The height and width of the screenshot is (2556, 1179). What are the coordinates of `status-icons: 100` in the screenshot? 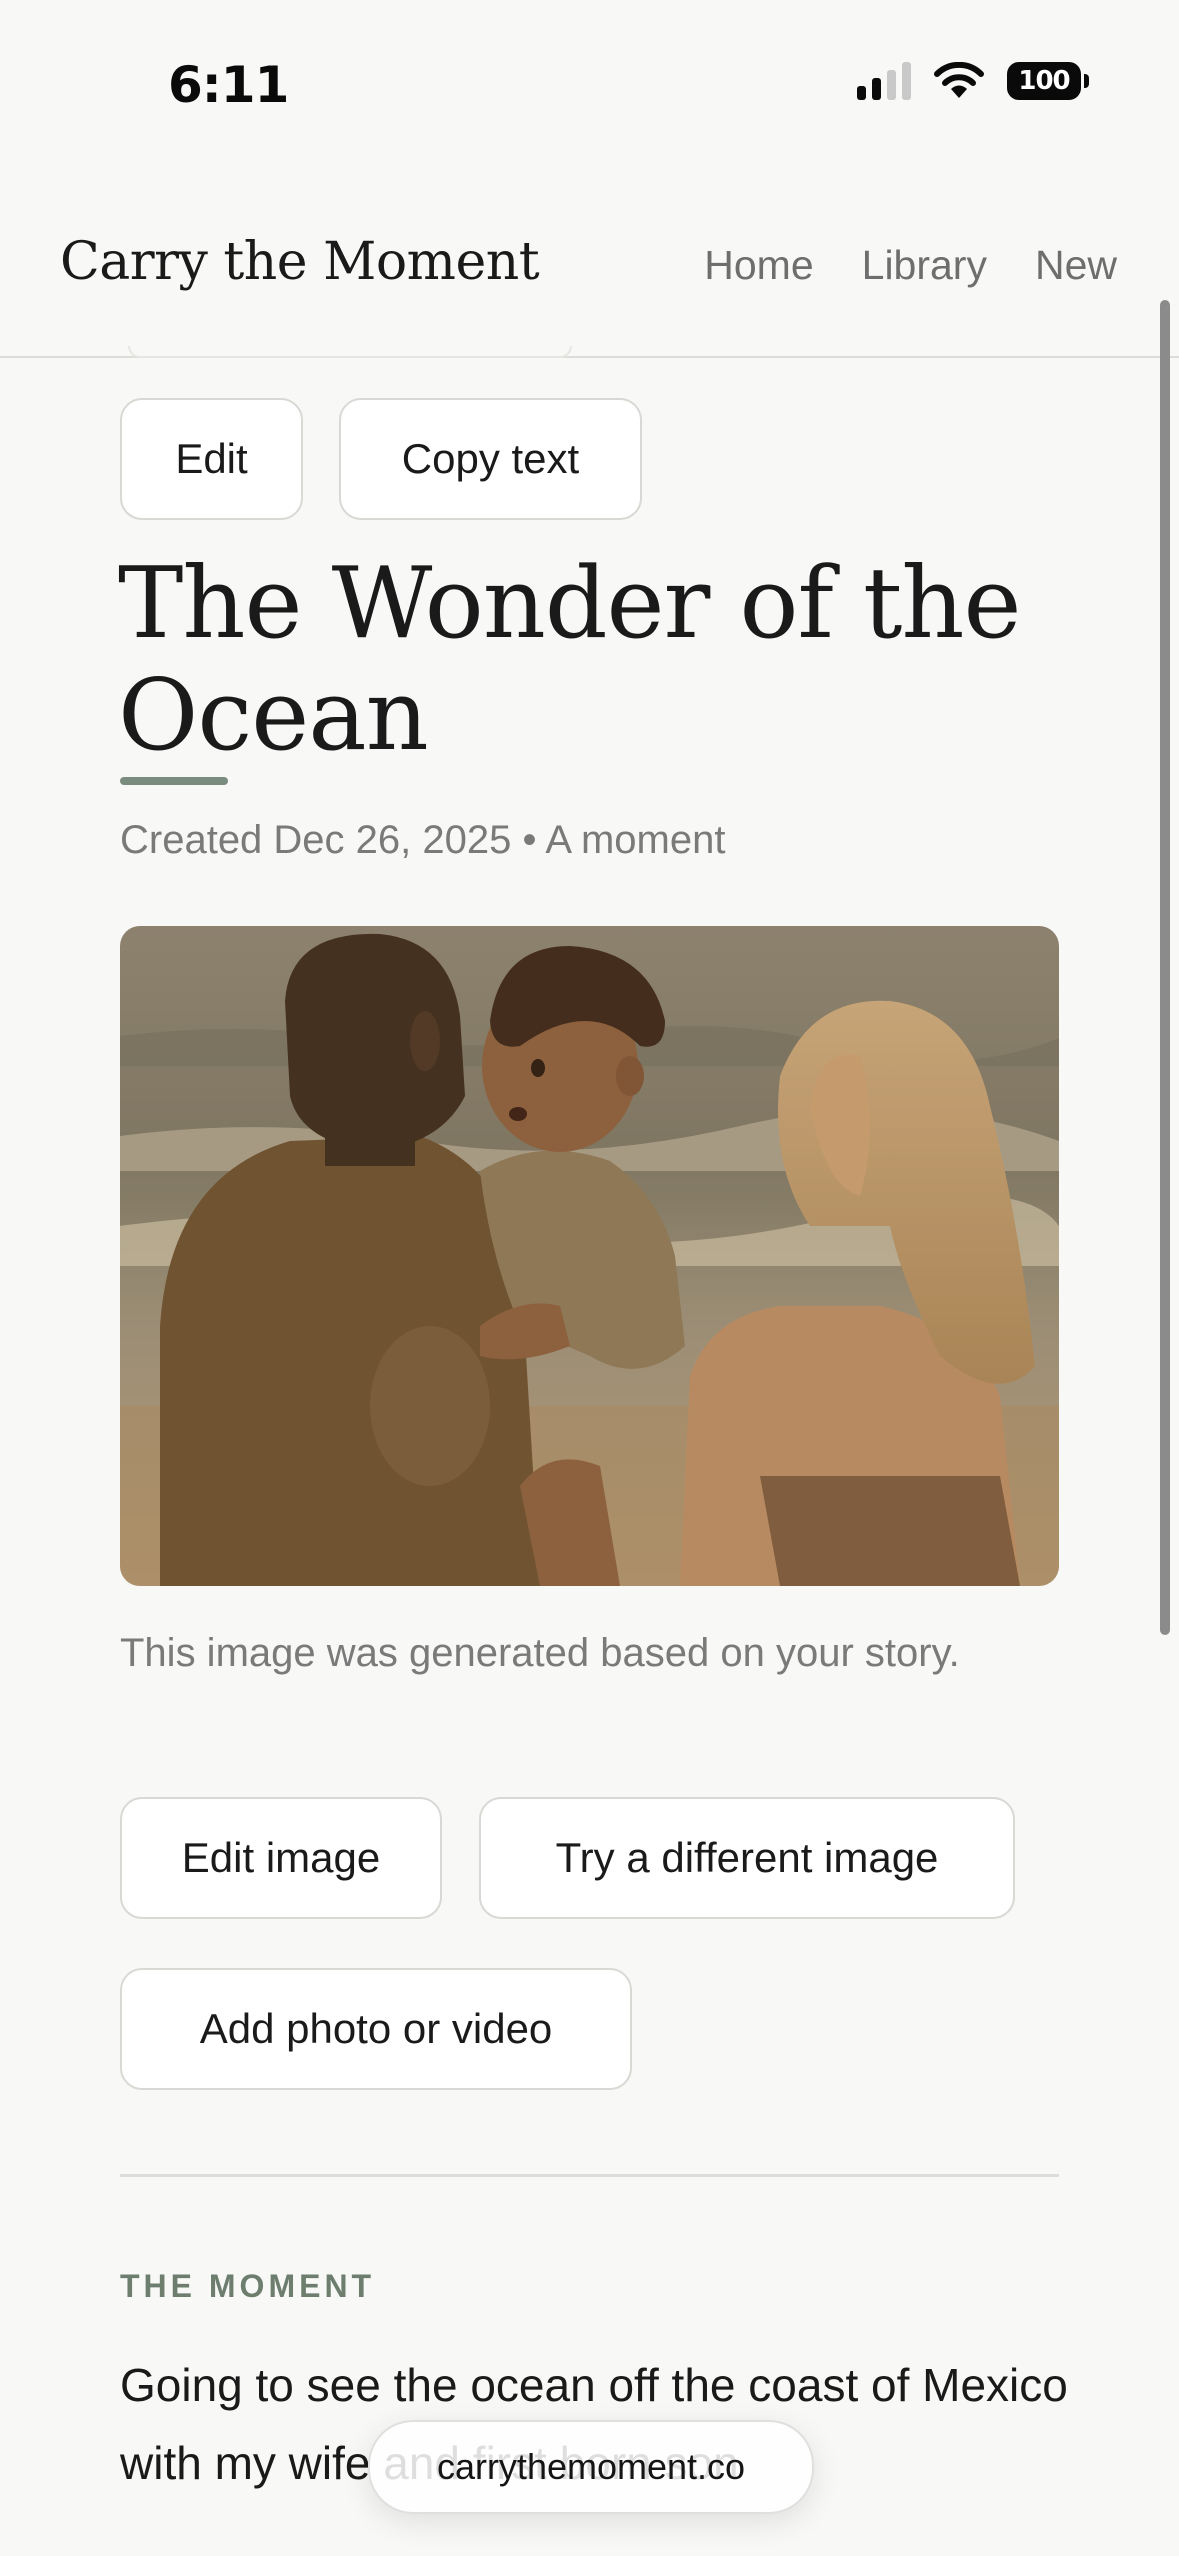 It's located at (973, 81).